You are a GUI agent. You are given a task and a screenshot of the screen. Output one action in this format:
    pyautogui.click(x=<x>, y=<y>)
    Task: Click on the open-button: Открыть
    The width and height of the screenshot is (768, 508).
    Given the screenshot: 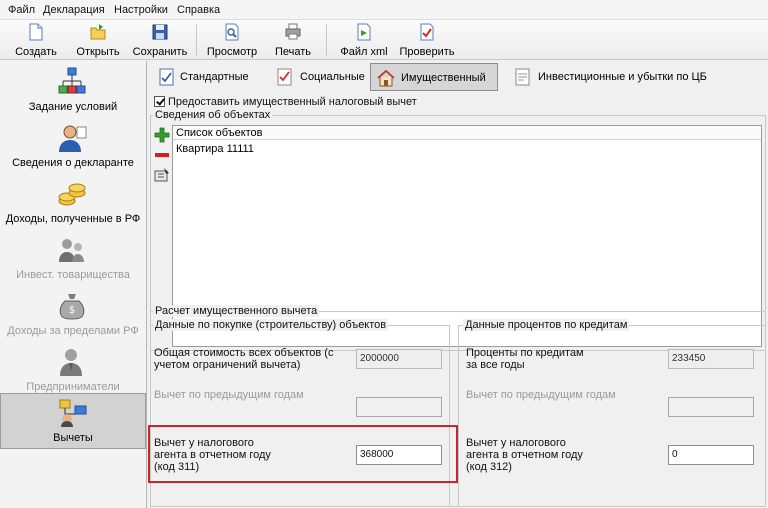 What is the action you would take?
    pyautogui.click(x=98, y=40)
    